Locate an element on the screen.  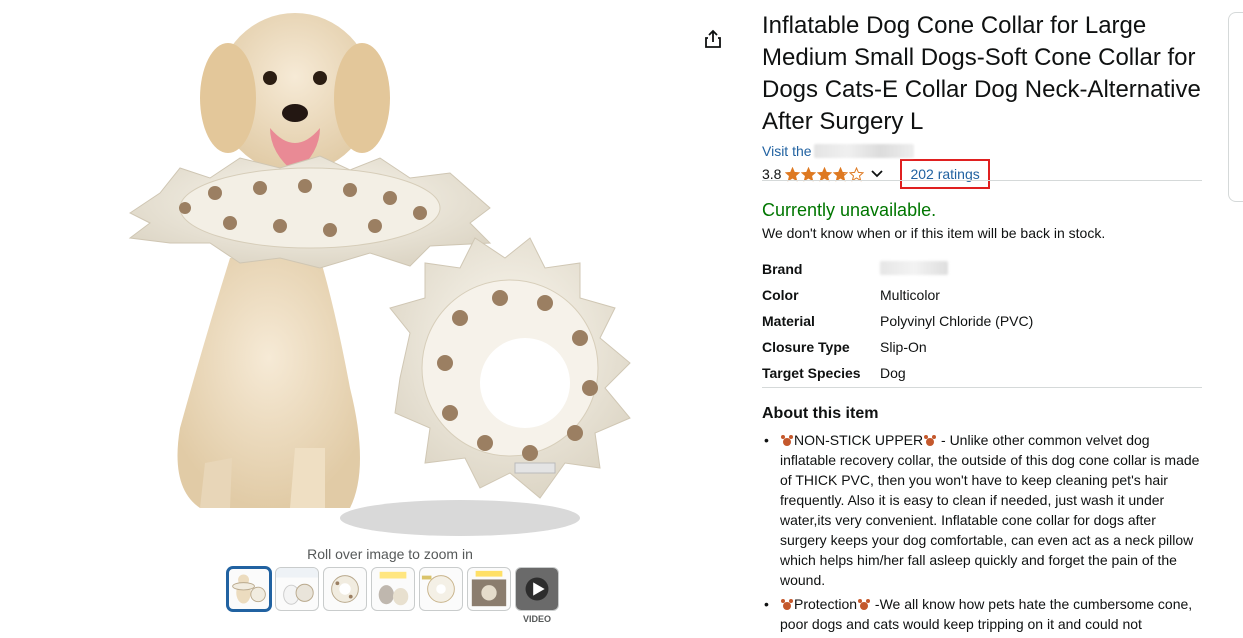
spec-row-color: Color Multicolor is located at coordinates (982, 295).